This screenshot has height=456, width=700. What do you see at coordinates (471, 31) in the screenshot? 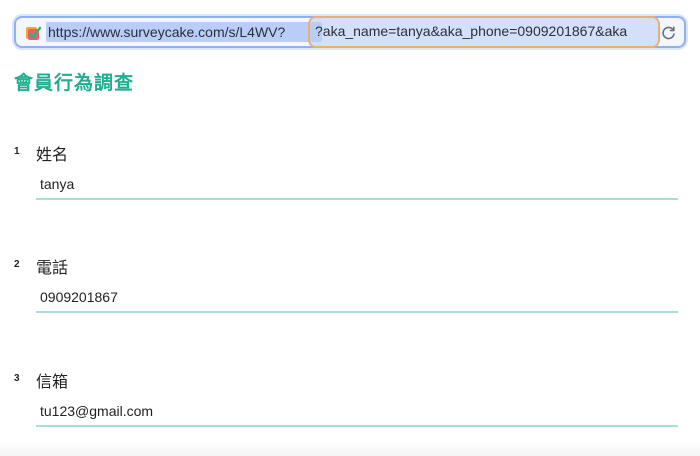
I see `url-params: ?aka_name=tanya&aka_phone=0909201867&aka` at bounding box center [471, 31].